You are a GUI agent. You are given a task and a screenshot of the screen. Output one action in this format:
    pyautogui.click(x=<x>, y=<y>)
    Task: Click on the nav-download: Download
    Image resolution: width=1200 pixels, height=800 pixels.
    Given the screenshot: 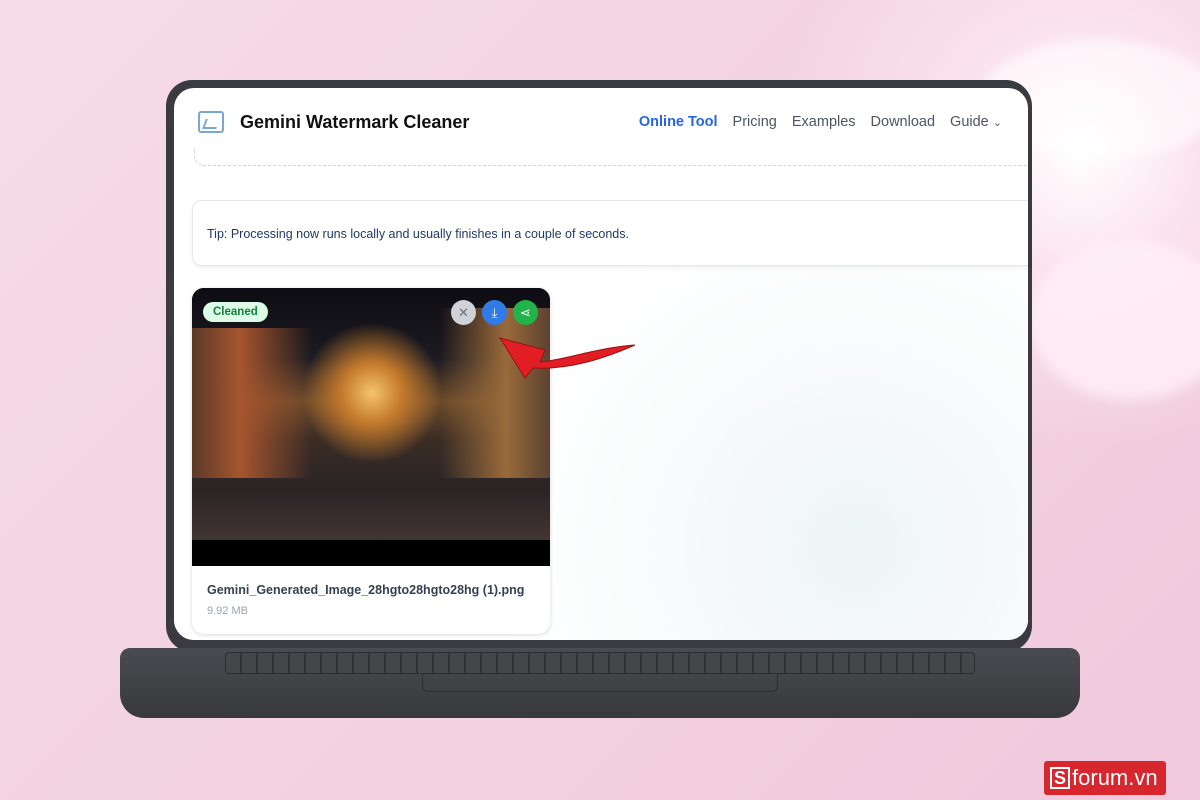 What is the action you would take?
    pyautogui.click(x=903, y=122)
    